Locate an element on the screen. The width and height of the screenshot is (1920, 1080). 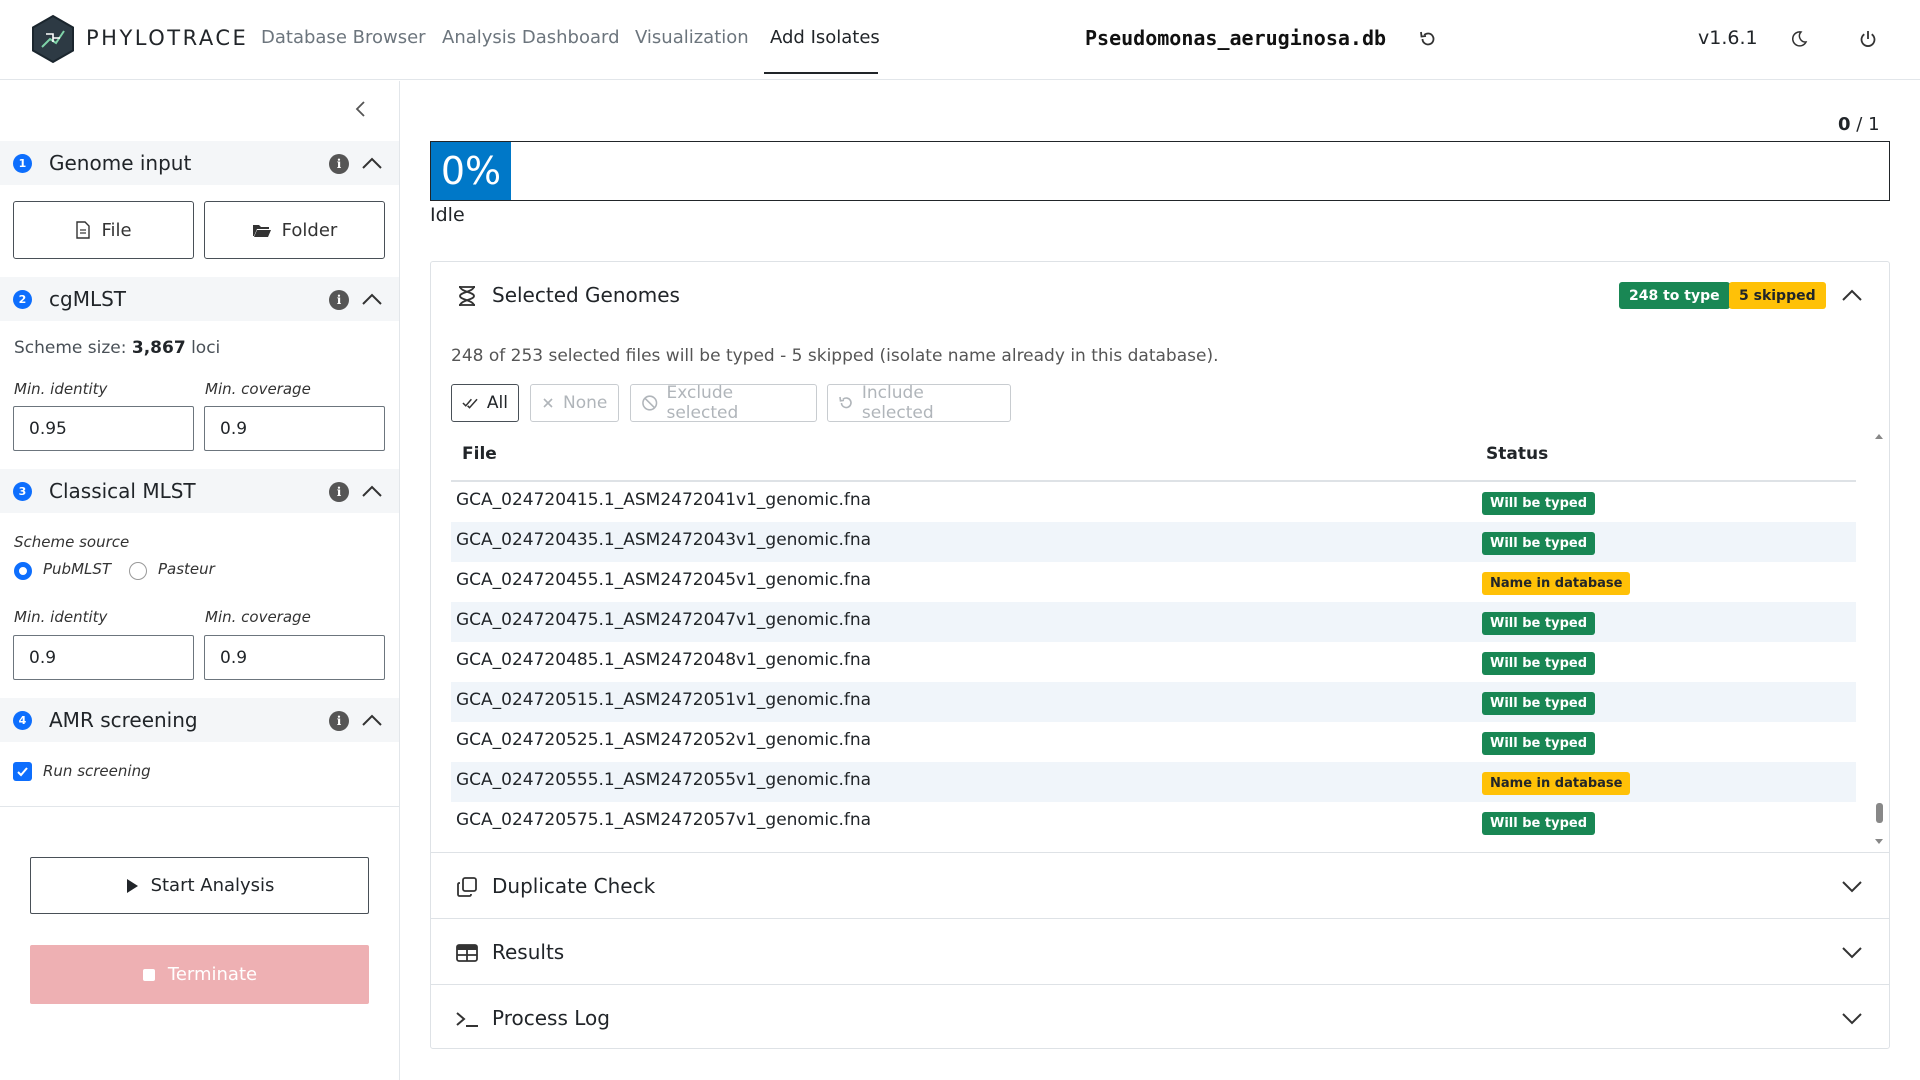
radio-pubmlst is located at coordinates (23, 571).